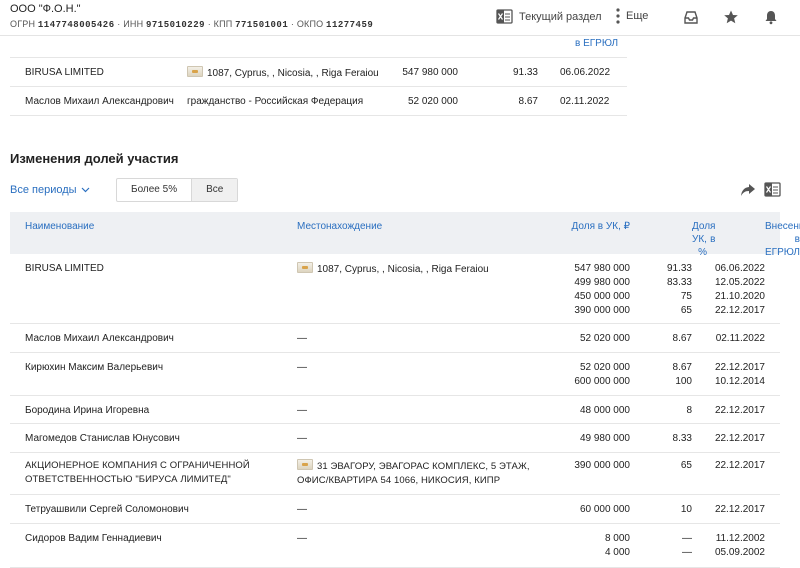 Image resolution: width=800 pixels, height=568 pixels. I want to click on share-value: 91.33, so click(679, 268).